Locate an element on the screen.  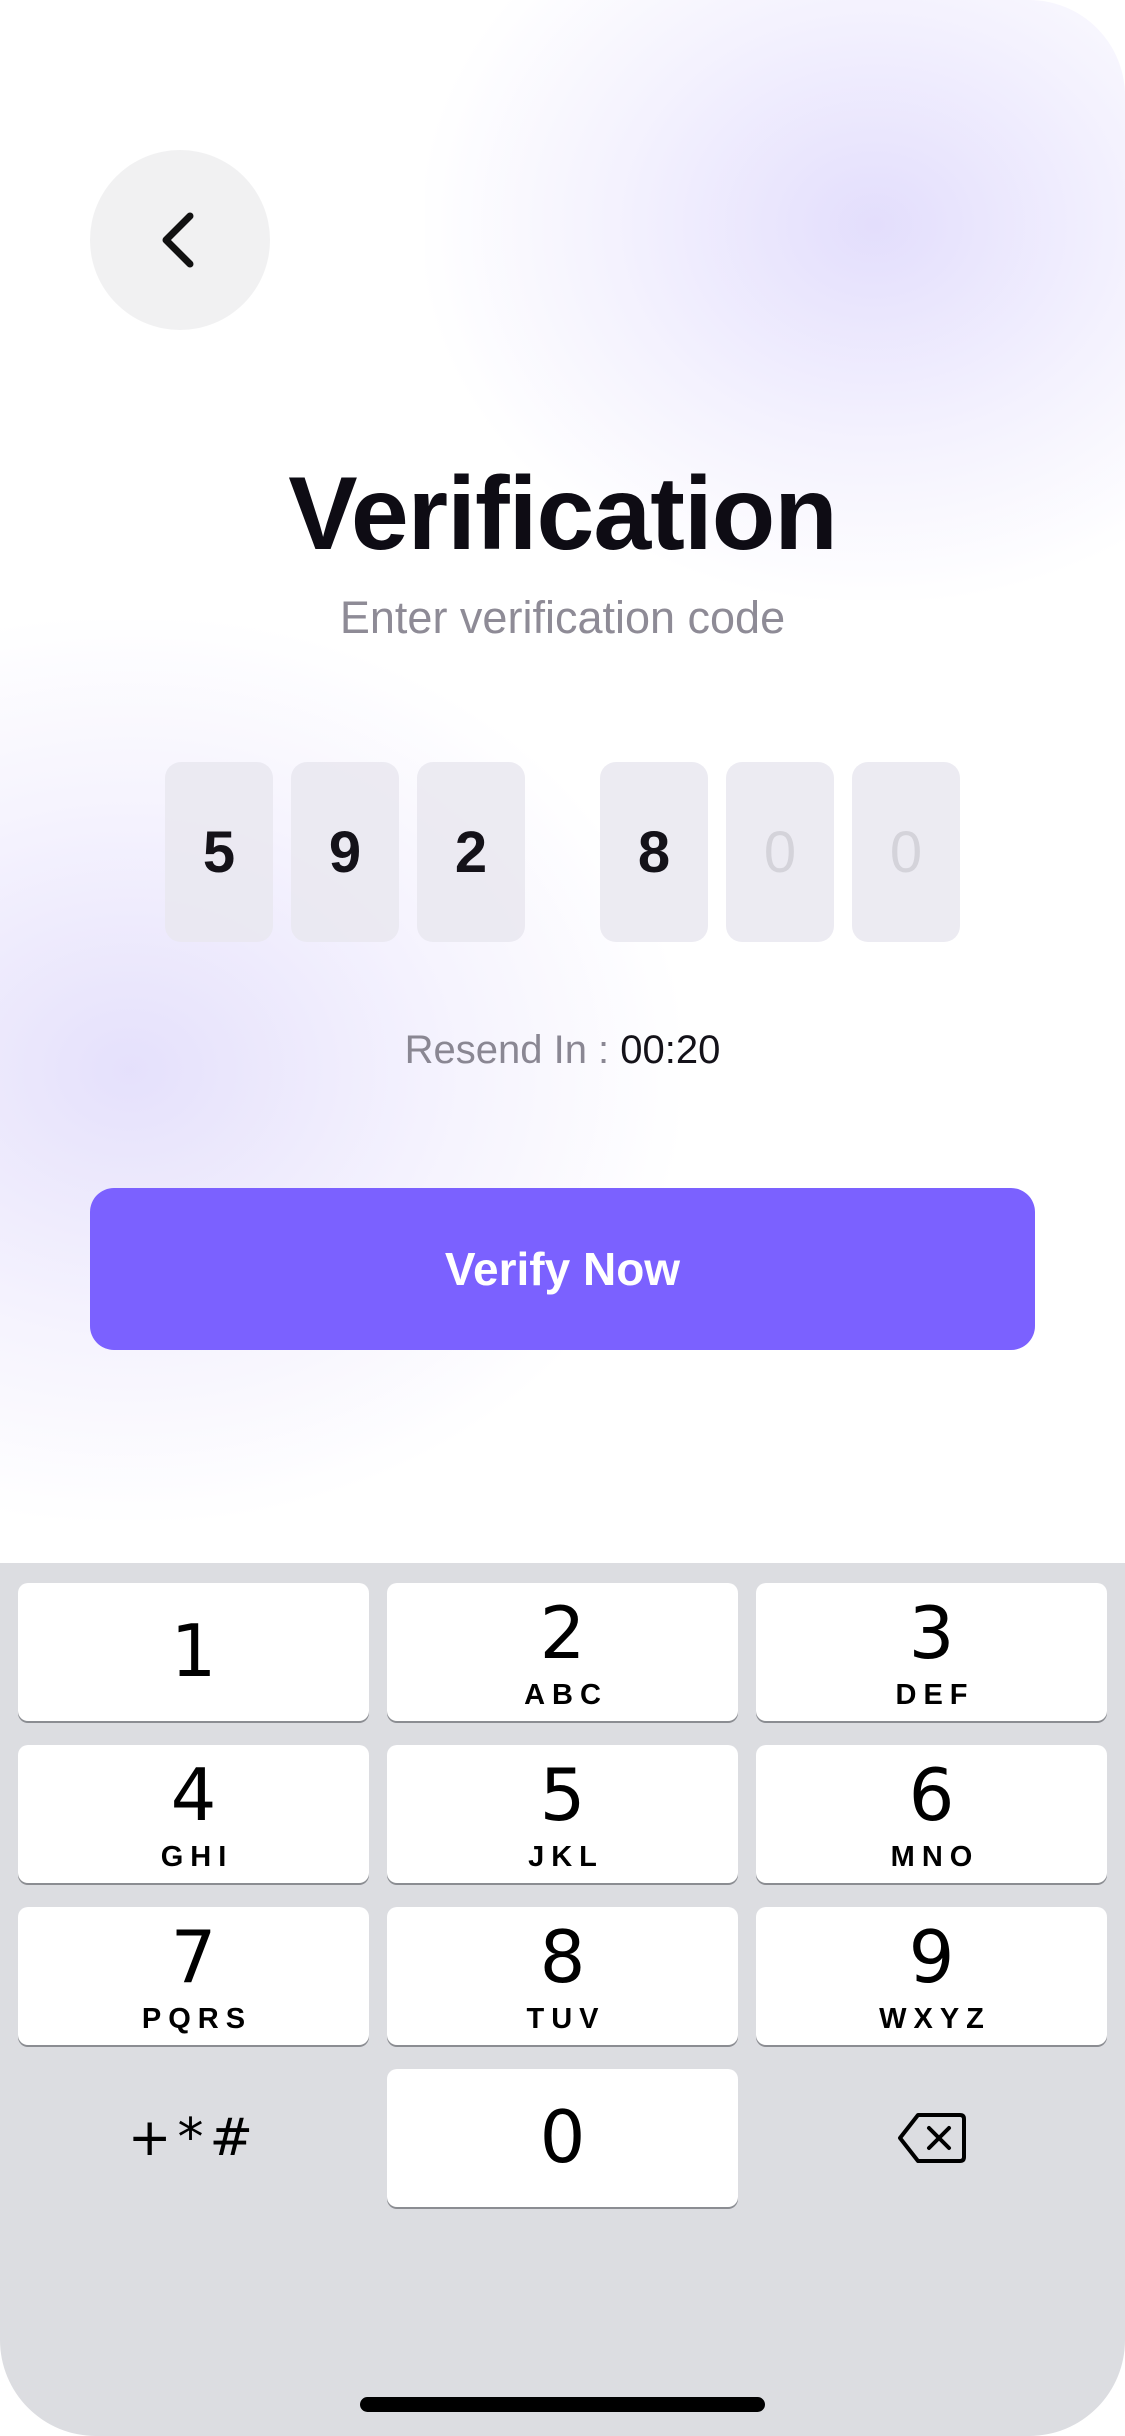
key-4: 4 GHI is located at coordinates (193, 1814).